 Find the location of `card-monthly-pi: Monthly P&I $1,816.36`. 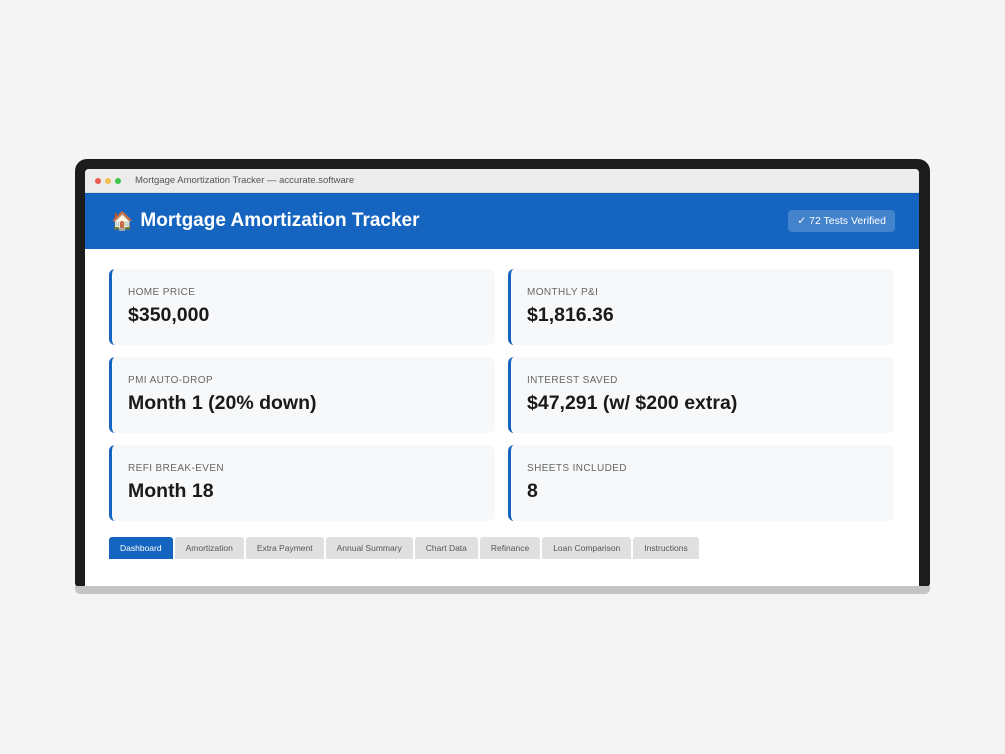

card-monthly-pi: Monthly P&I $1,816.36 is located at coordinates (701, 307).